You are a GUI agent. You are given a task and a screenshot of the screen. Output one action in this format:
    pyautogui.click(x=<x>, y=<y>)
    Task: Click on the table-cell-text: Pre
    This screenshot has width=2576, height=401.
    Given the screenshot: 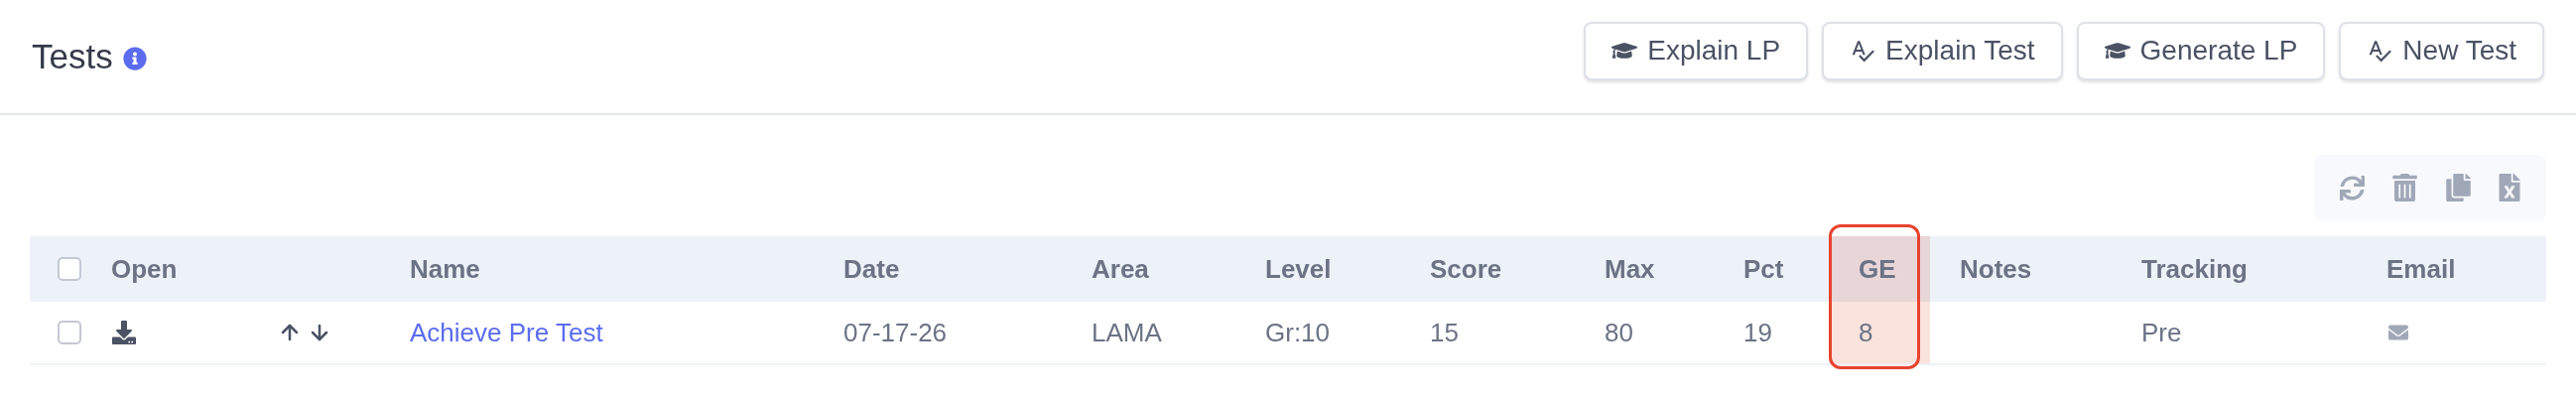 What is the action you would take?
    pyautogui.click(x=2162, y=332)
    